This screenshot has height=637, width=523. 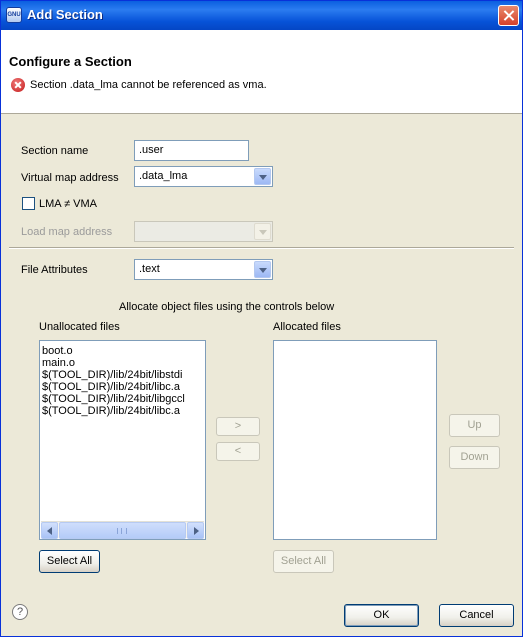 I want to click on cancel-button: Cancel, so click(x=476, y=615).